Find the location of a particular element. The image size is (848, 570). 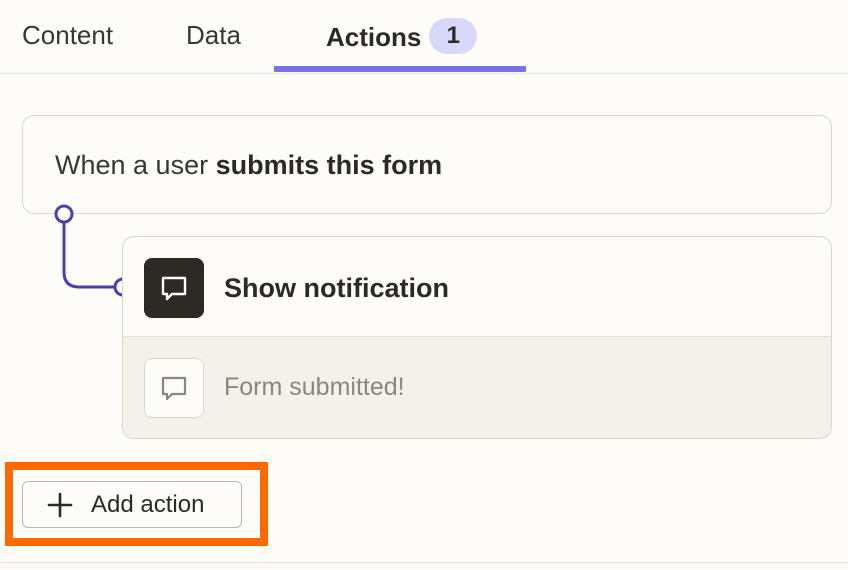

trigger-text: When a user submits this form is located at coordinates (248, 165).